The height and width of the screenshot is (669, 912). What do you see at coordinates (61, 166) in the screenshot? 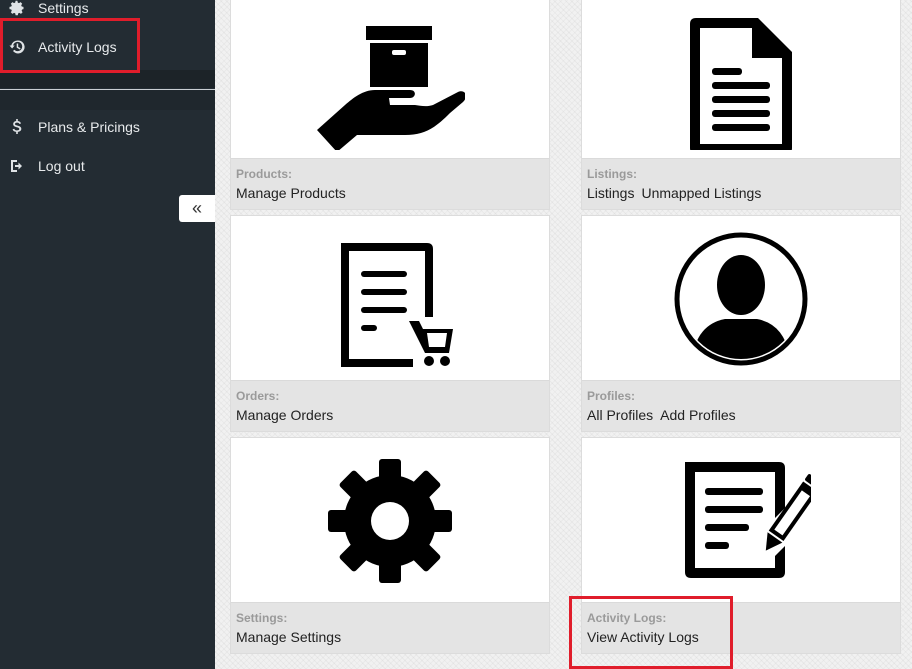
I see `sidebar-item-label: Log out` at bounding box center [61, 166].